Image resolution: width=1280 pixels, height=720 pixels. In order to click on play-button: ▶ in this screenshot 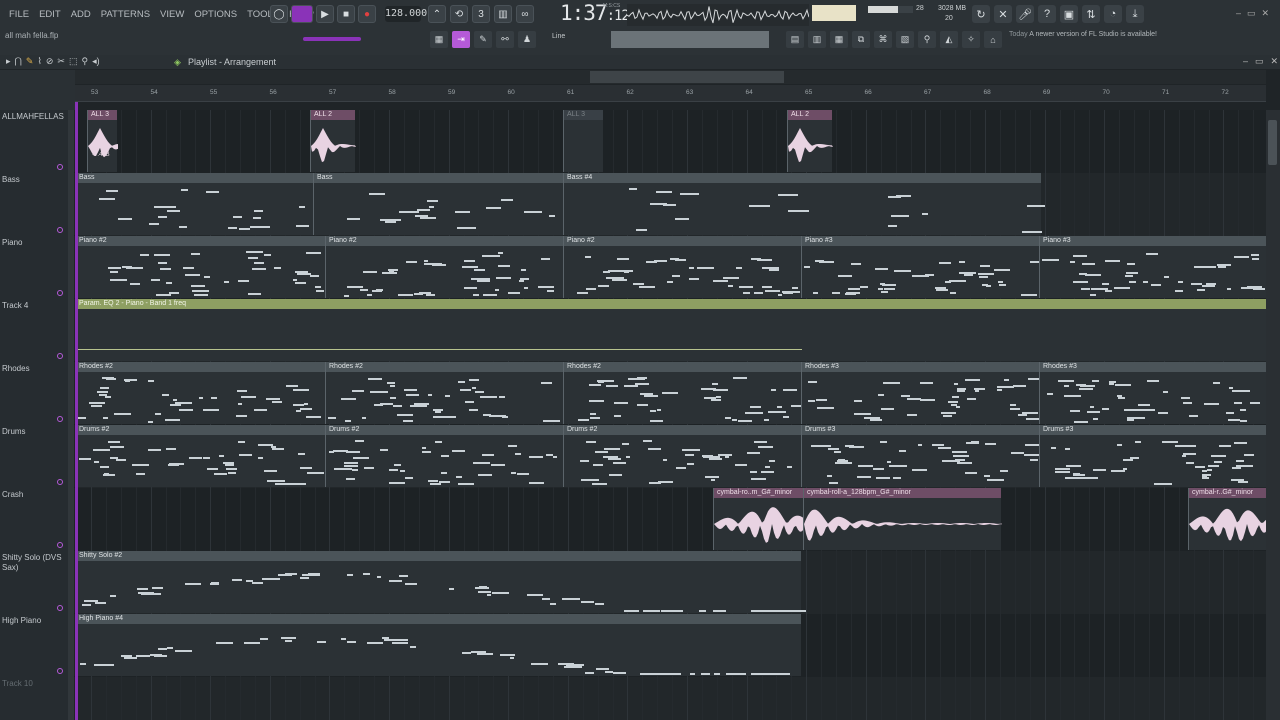, I will do `click(325, 14)`.